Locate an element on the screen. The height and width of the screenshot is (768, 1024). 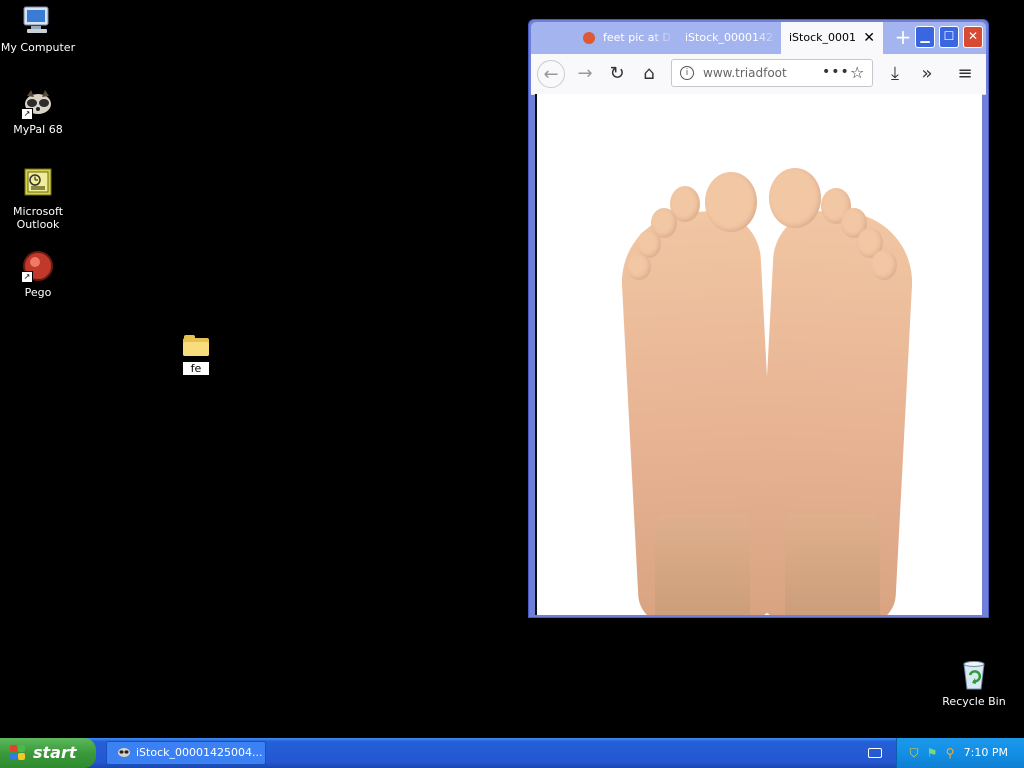
recycle-bin-icon is located at coordinates (974, 675).